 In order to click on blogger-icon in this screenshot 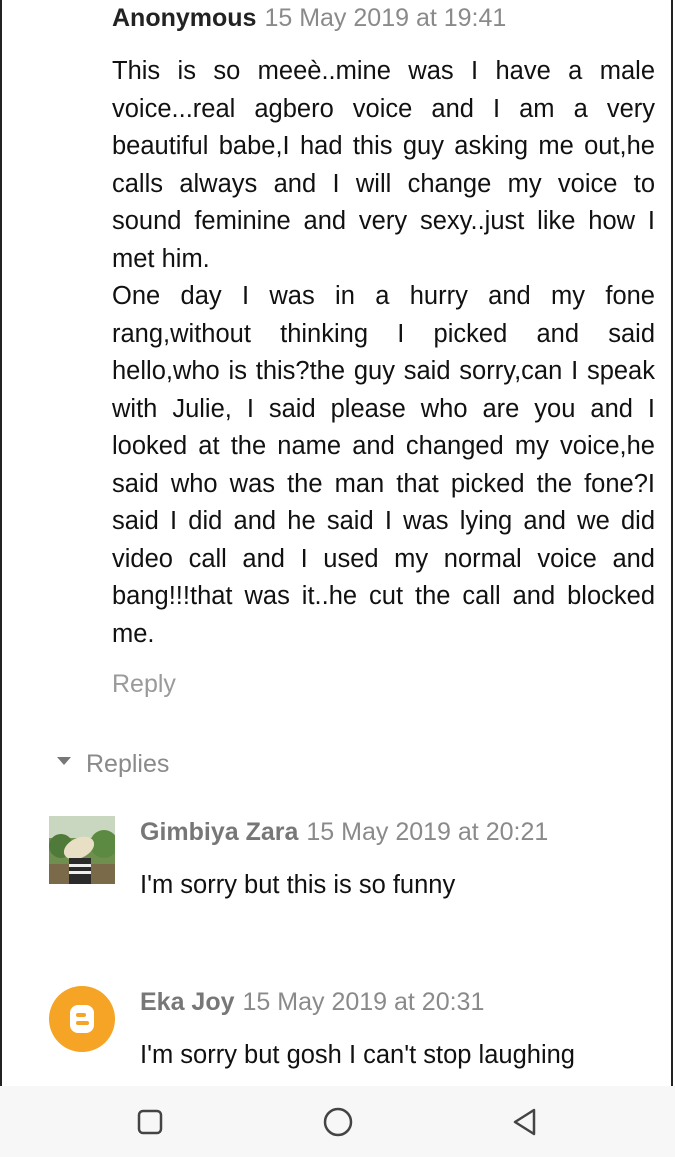, I will do `click(82, 1019)`.